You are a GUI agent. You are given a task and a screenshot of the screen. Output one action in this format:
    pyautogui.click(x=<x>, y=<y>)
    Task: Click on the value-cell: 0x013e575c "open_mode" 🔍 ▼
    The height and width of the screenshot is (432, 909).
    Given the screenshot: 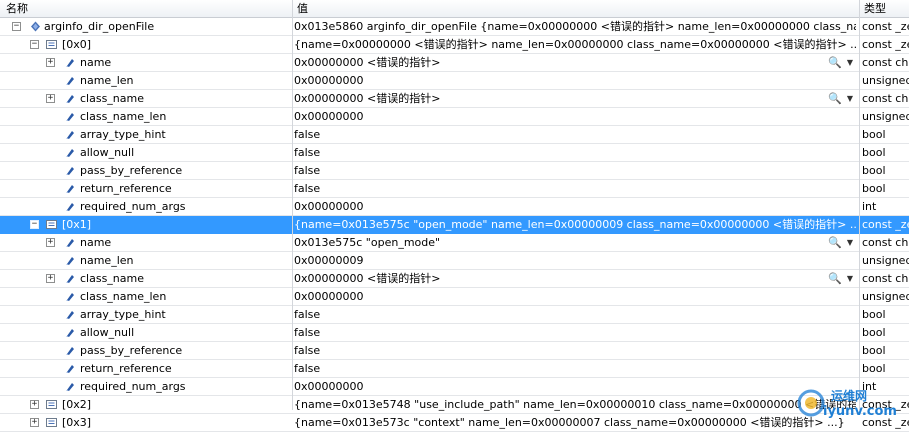 What is the action you would take?
    pyautogui.click(x=575, y=242)
    